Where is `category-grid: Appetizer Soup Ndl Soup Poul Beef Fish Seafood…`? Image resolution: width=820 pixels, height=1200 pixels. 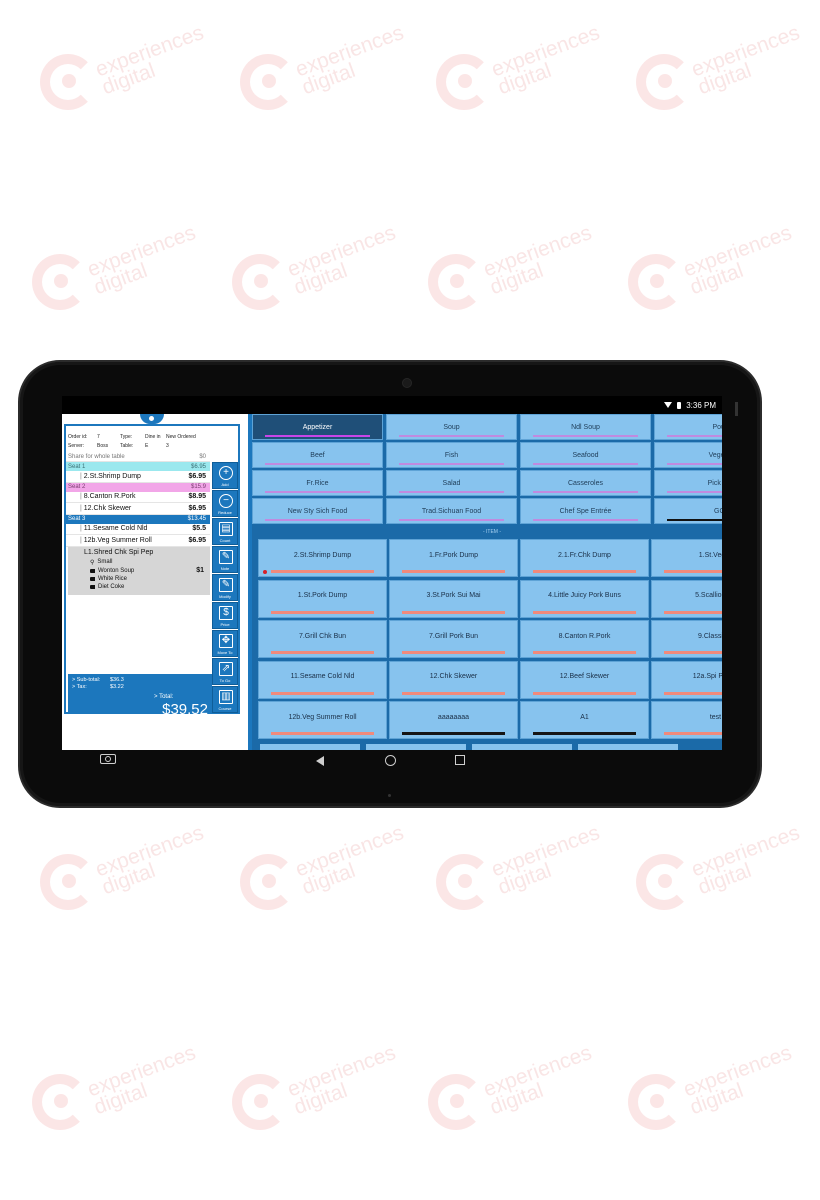
category-grid: Appetizer Soup Ndl Soup Poul Beef Fish Seafood… is located at coordinates (487, 470).